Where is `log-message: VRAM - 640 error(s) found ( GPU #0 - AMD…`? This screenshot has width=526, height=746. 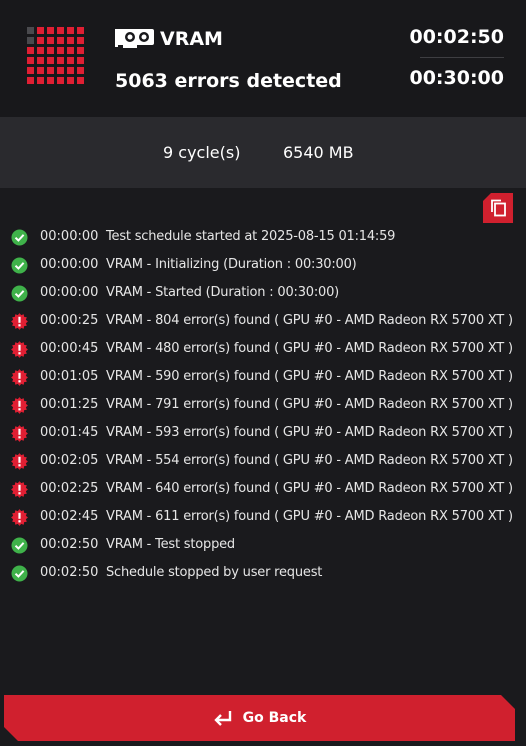 log-message: VRAM - 640 error(s) found ( GPU #0 - AMD… is located at coordinates (309, 488).